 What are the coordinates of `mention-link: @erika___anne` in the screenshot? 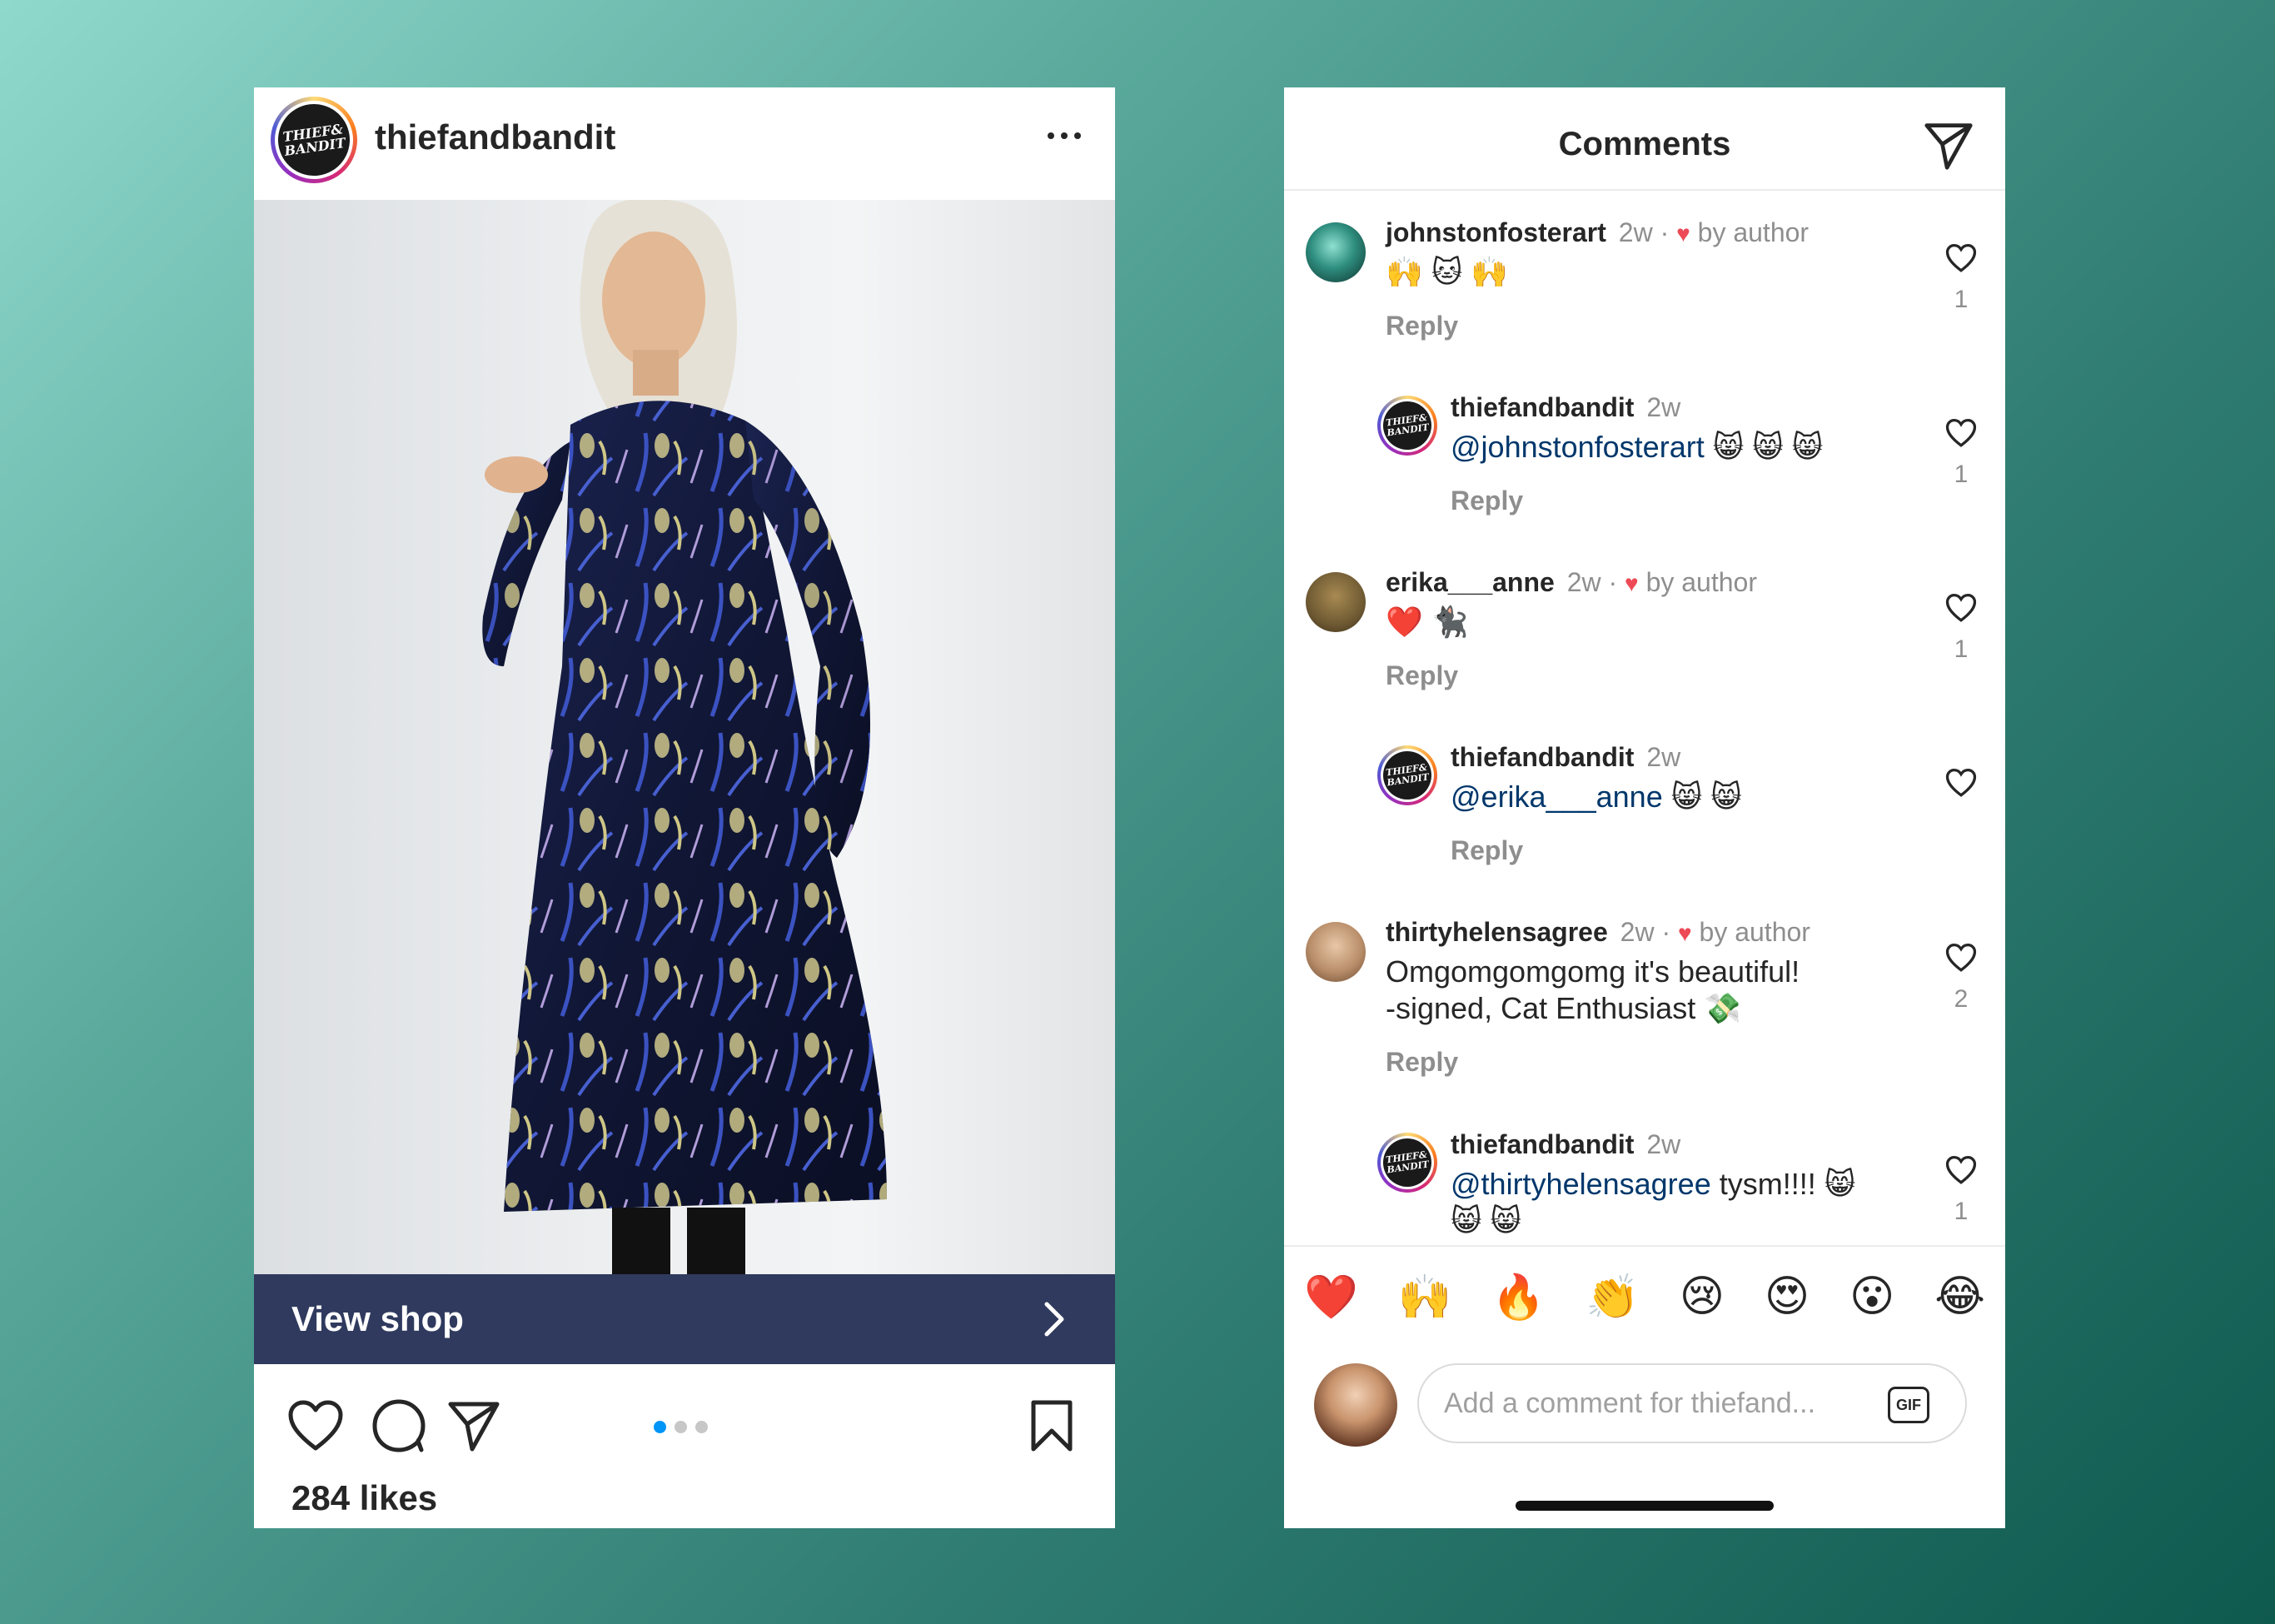 It's located at (1557, 797).